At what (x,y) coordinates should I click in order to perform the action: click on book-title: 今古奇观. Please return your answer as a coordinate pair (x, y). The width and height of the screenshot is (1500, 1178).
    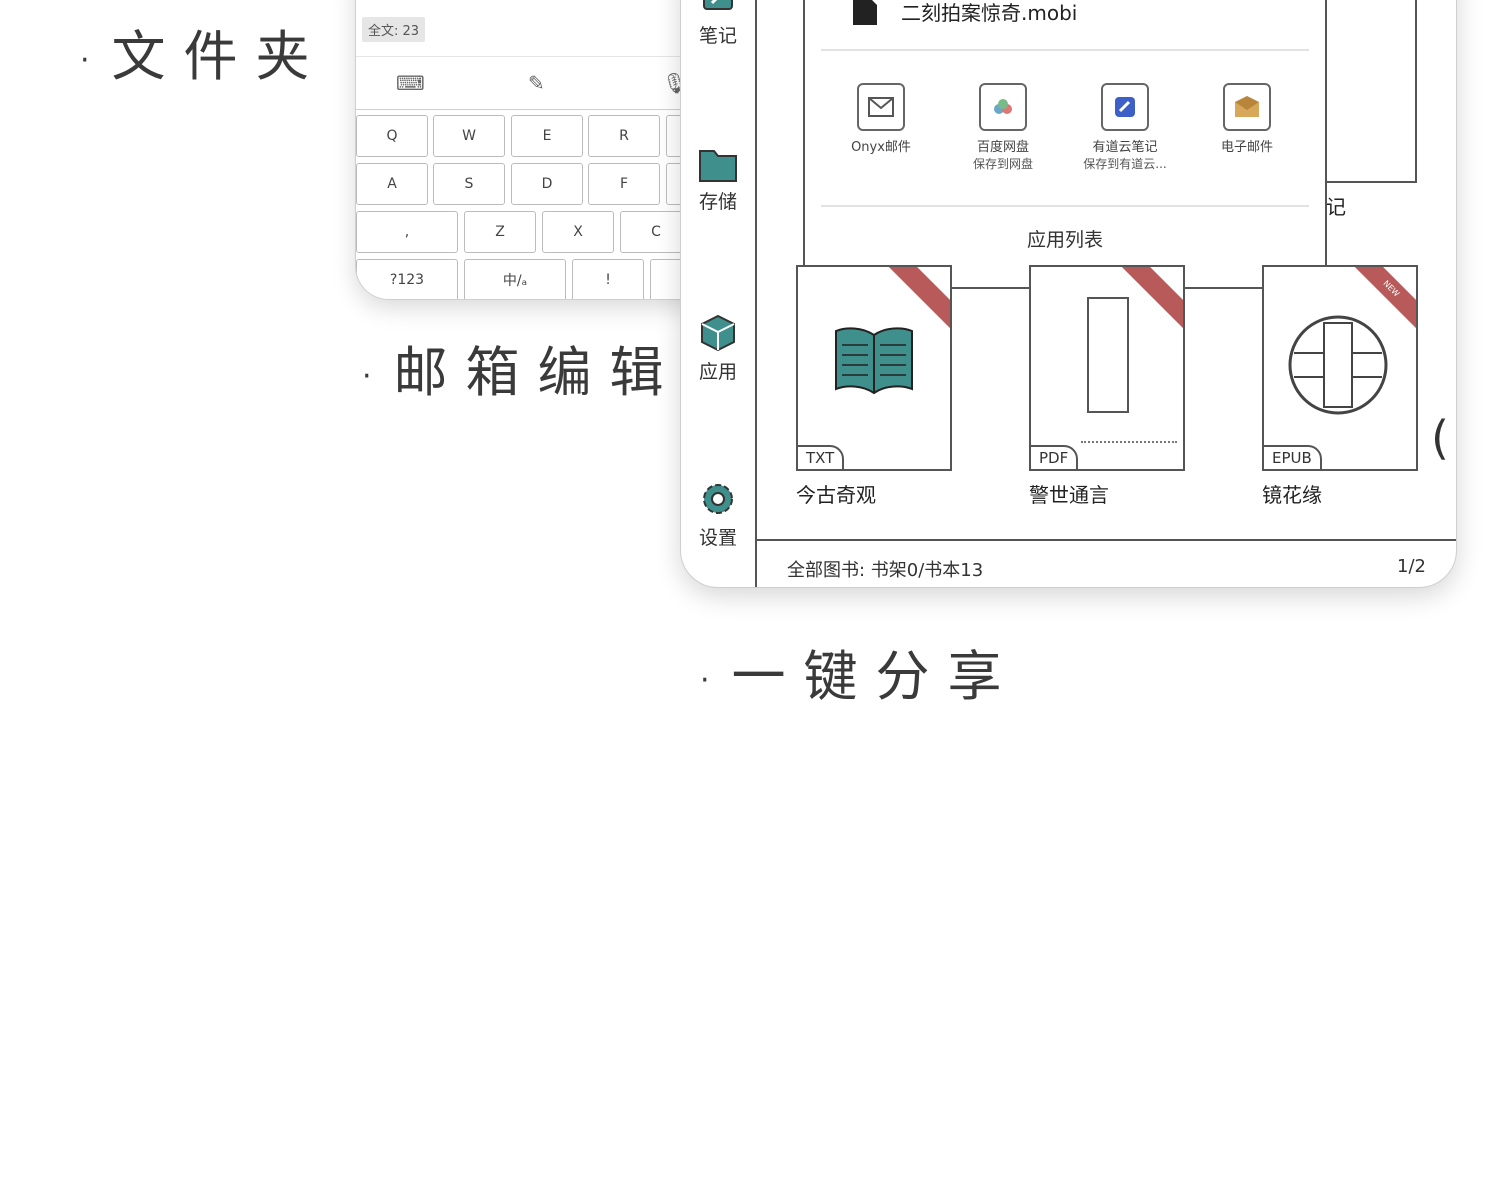
    Looking at the image, I should click on (836, 495).